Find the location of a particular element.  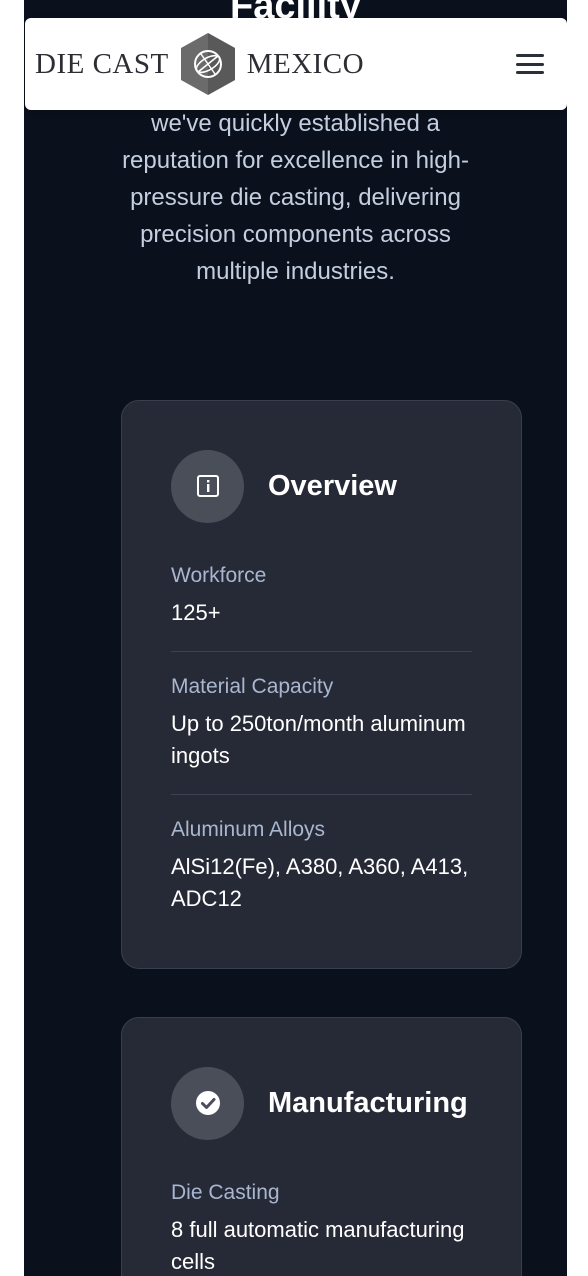

site-header: DIE CAST MEXICO is located at coordinates (296, 64).